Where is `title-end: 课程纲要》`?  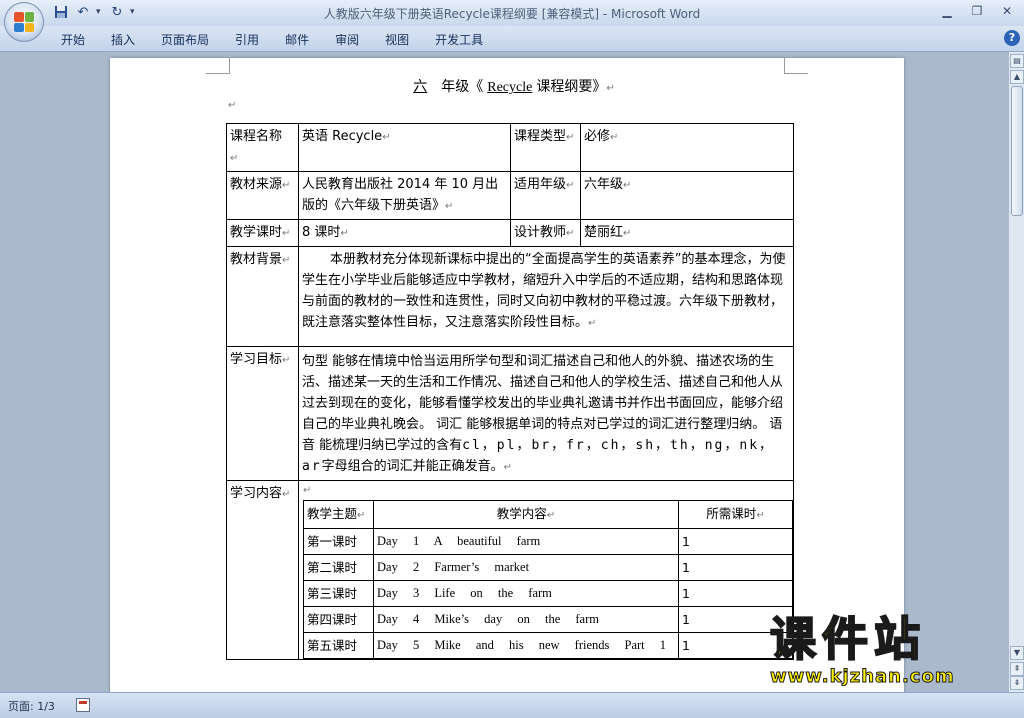 title-end: 课程纲要》 is located at coordinates (571, 87).